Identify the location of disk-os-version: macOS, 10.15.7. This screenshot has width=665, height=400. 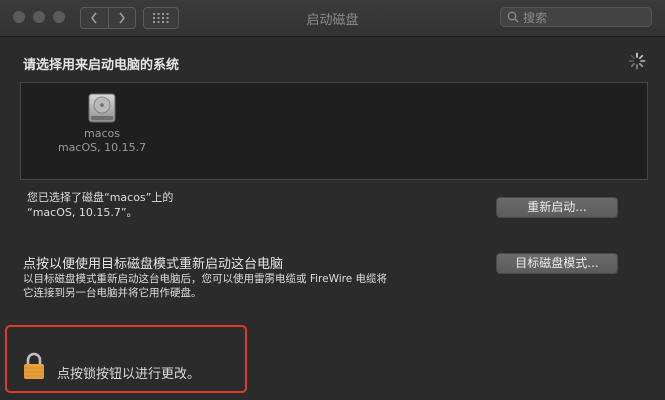
(102, 147).